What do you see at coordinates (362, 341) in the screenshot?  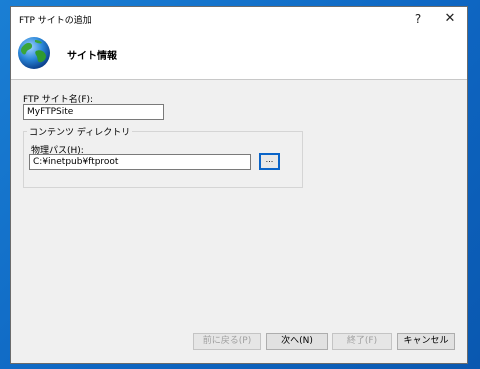 I see `finish-button: 終了(F)` at bounding box center [362, 341].